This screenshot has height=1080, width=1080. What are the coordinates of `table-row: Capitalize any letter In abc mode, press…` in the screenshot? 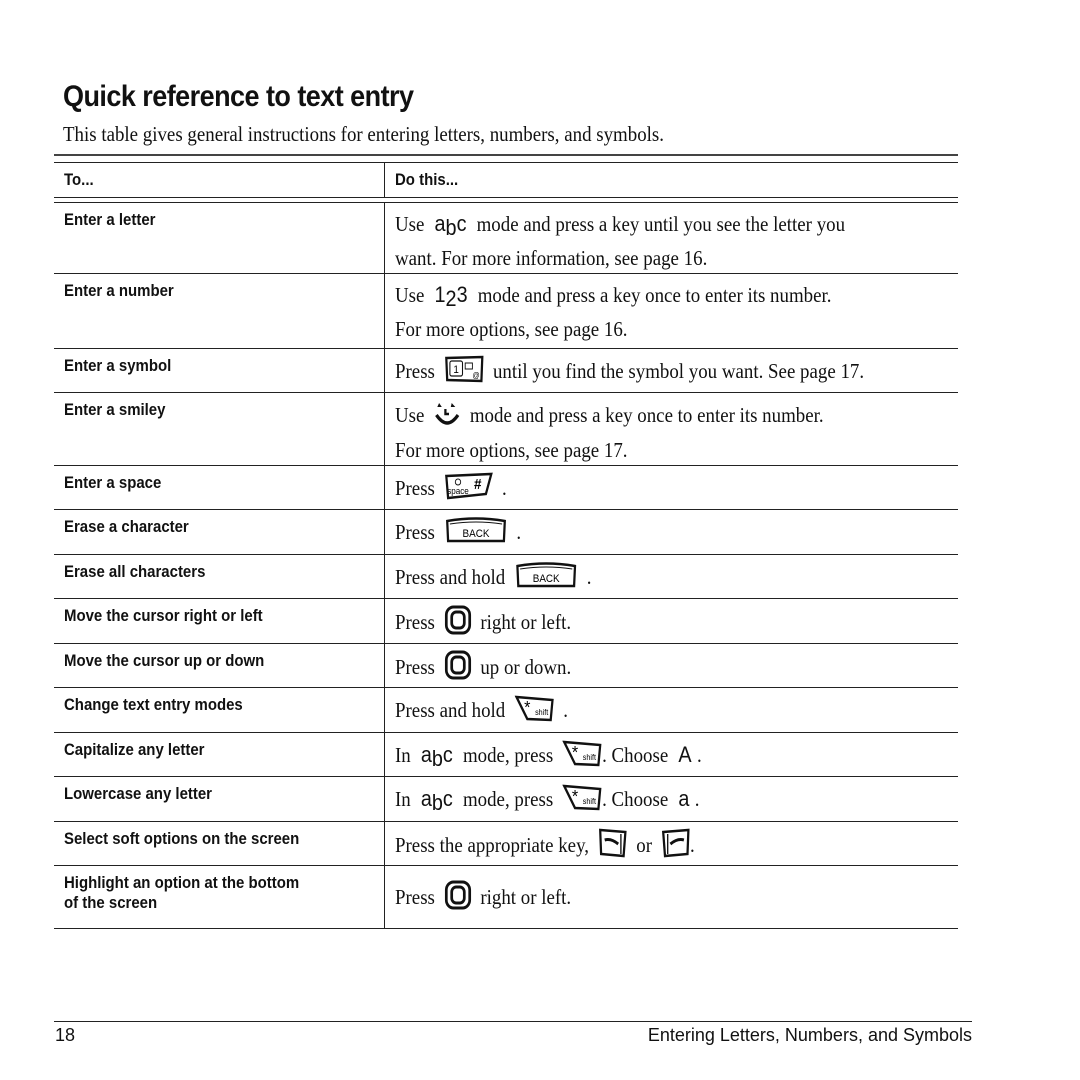 It's located at (506, 755).